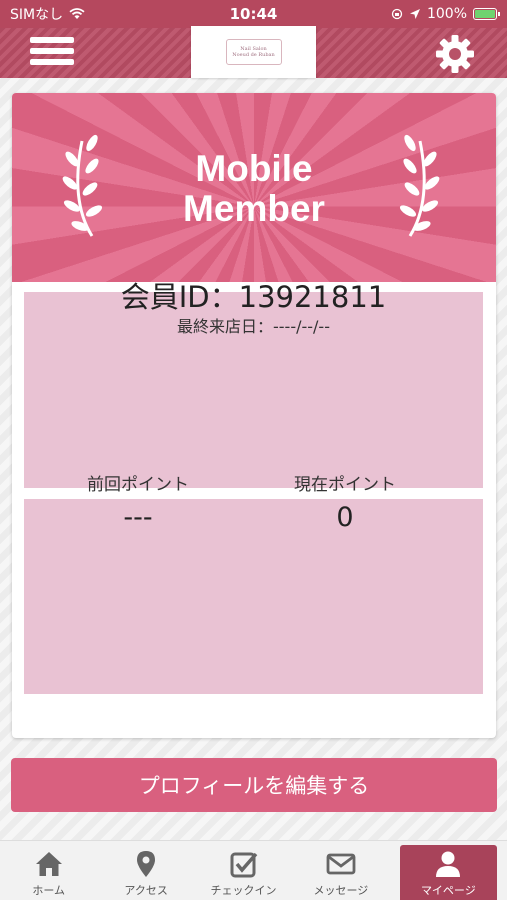 The width and height of the screenshot is (507, 900). What do you see at coordinates (37, 15) in the screenshot?
I see `carrier-label: SIMなし` at bounding box center [37, 15].